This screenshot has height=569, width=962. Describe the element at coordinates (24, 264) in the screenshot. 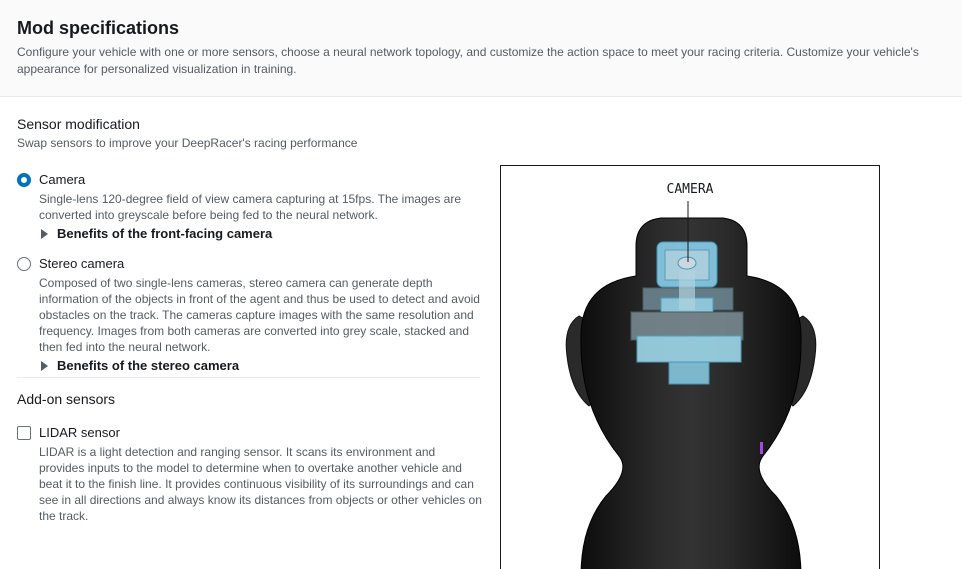

I see `stereo-camera-radio` at that location.